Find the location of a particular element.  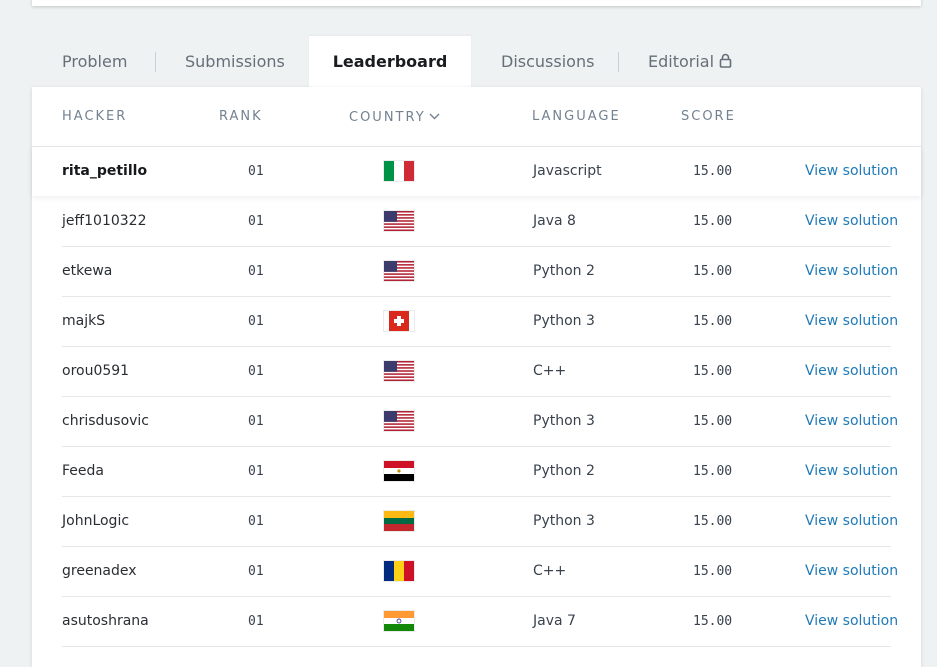

hacker-name: rita_petillo is located at coordinates (105, 171).